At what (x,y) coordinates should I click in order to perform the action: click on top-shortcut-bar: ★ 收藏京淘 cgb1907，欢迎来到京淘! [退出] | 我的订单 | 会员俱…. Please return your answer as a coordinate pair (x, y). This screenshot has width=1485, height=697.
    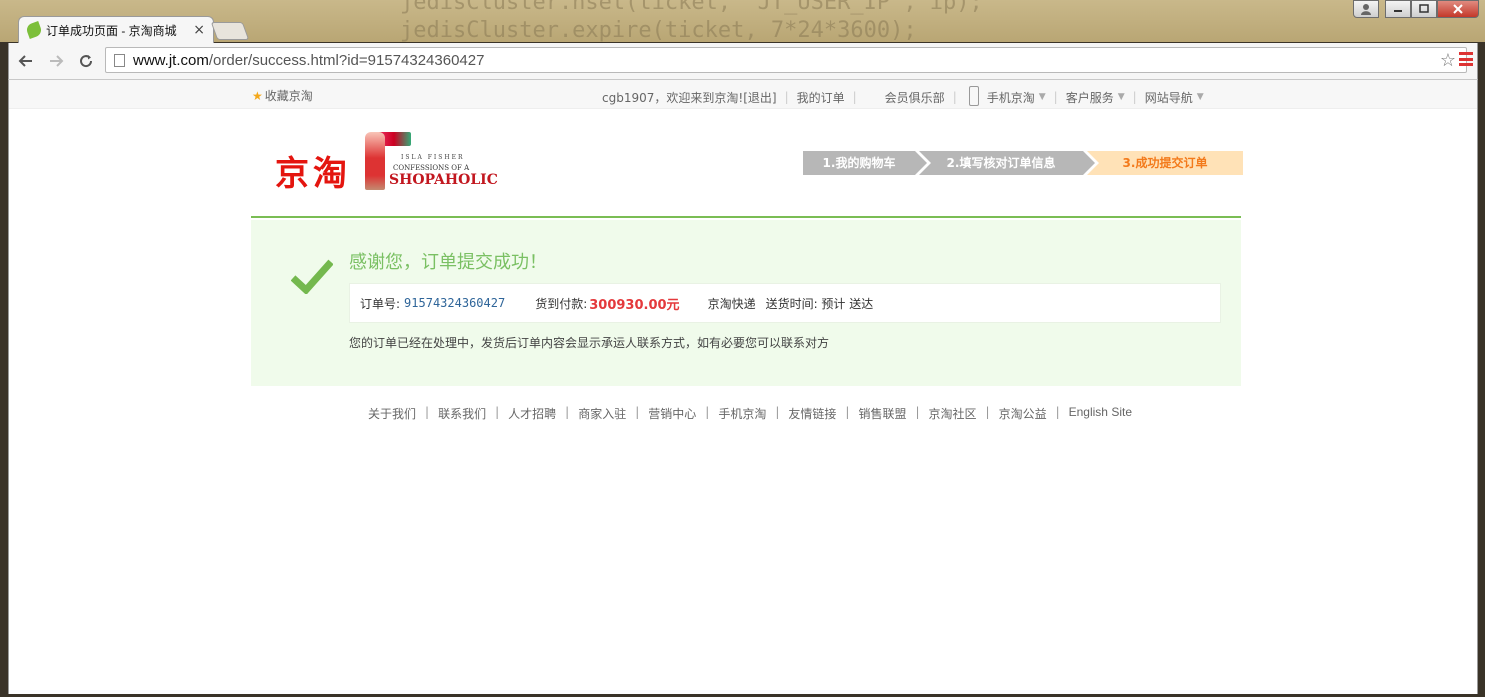
    Looking at the image, I should click on (743, 94).